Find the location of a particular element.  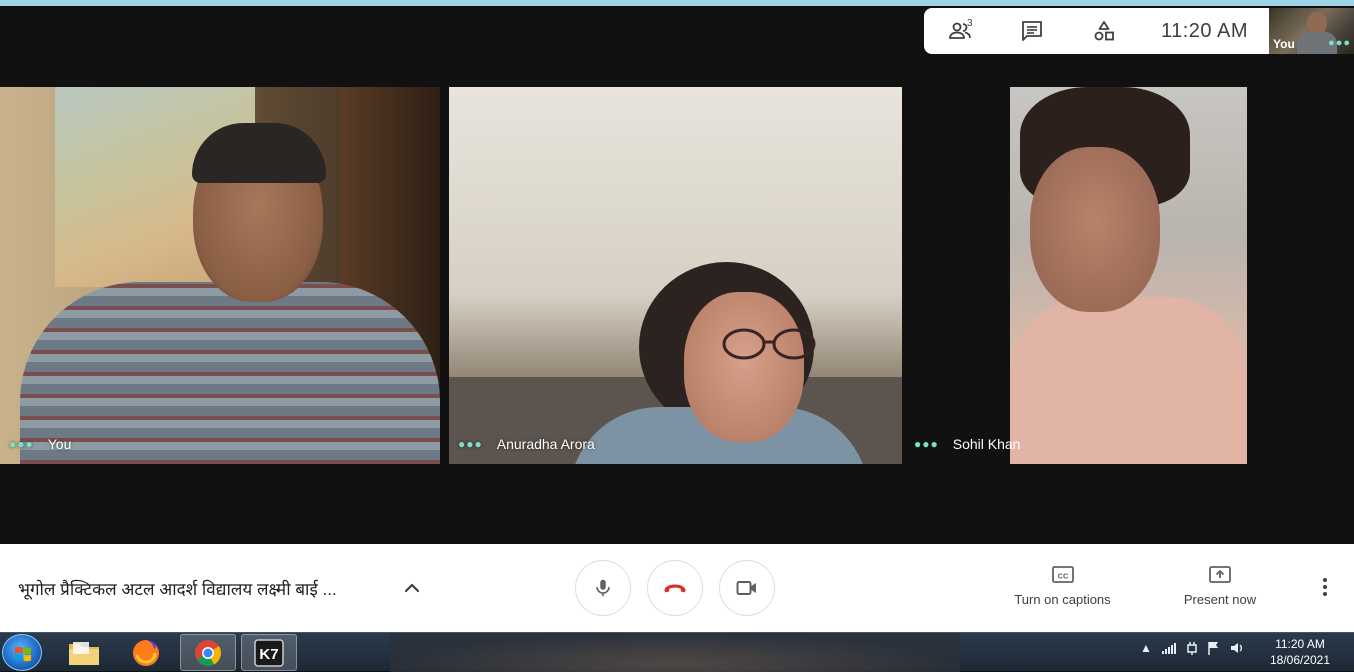

taskbar-clock: 11:20 AM 18/06/2021 is located at coordinates (1300, 652).